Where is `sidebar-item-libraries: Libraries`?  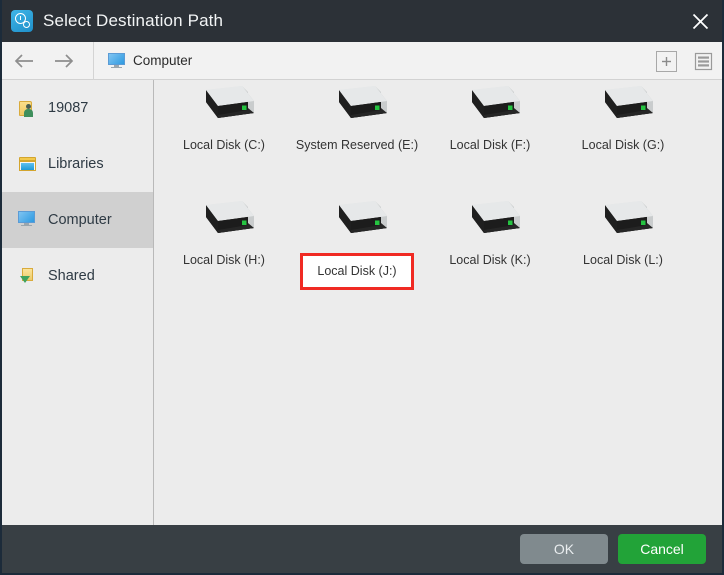
sidebar-item-libraries: Libraries is located at coordinates (77, 164).